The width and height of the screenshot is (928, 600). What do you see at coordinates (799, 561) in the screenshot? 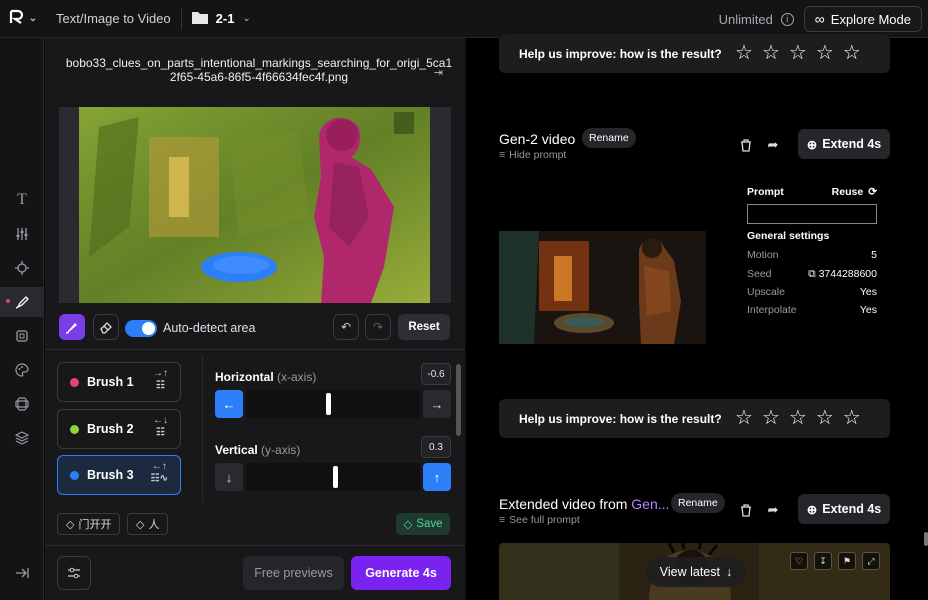
I see `heart-icon: ♡` at bounding box center [799, 561].